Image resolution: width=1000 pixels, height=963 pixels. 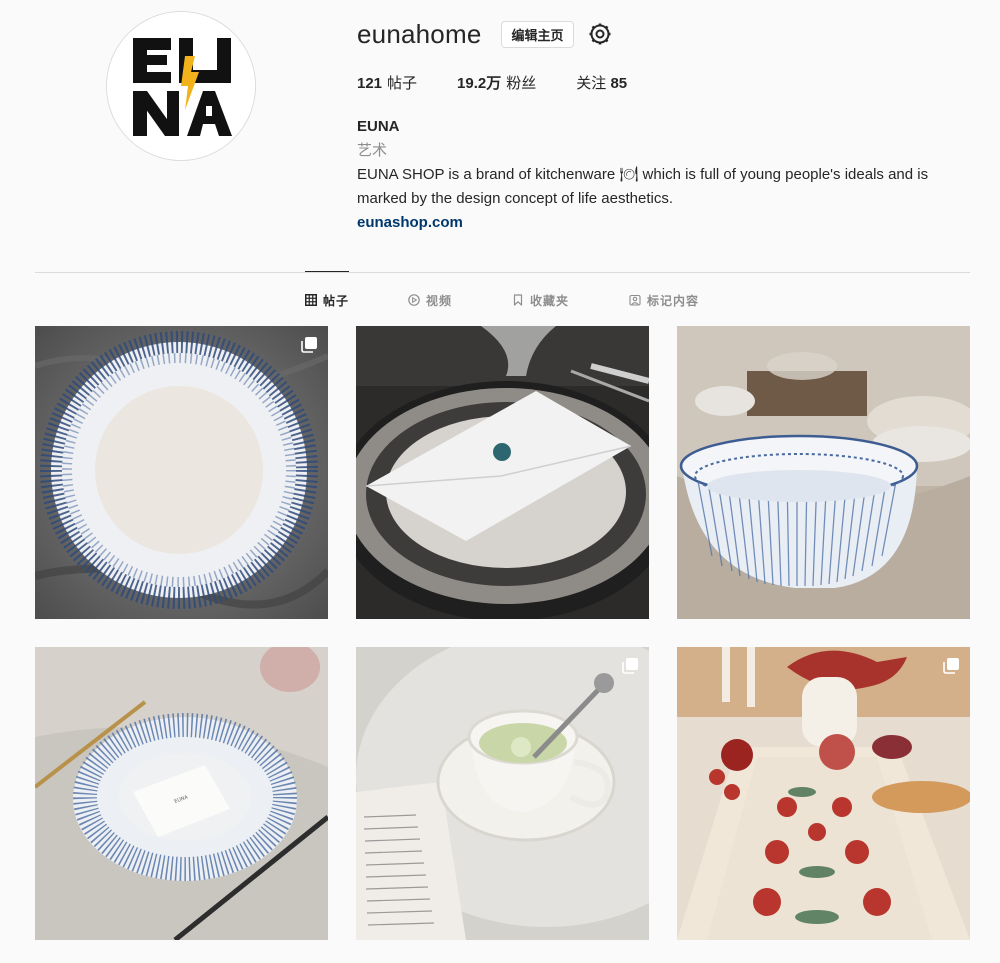 What do you see at coordinates (673, 300) in the screenshot?
I see `tab-tagged-label: 标记内容` at bounding box center [673, 300].